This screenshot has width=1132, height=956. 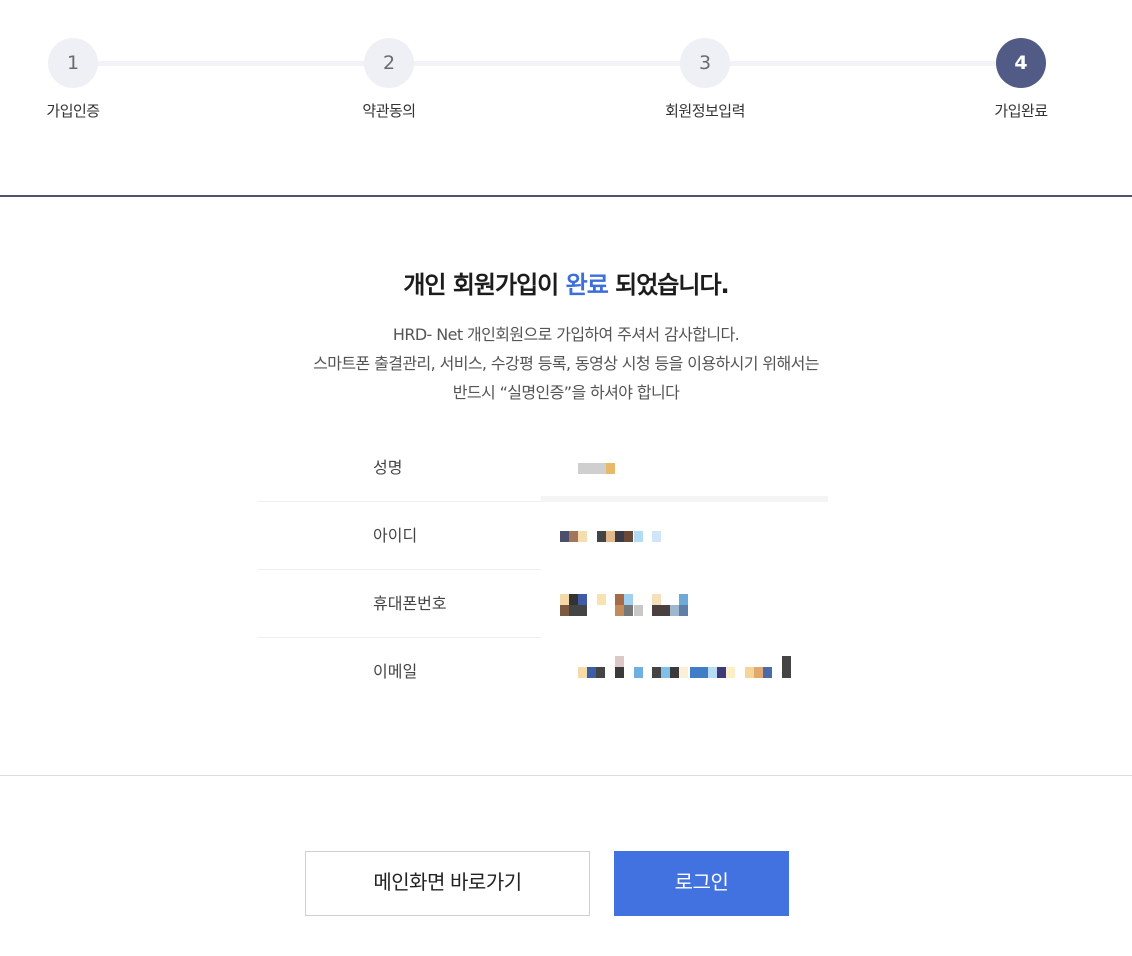 I want to click on phone-value-redacted, so click(x=688, y=604).